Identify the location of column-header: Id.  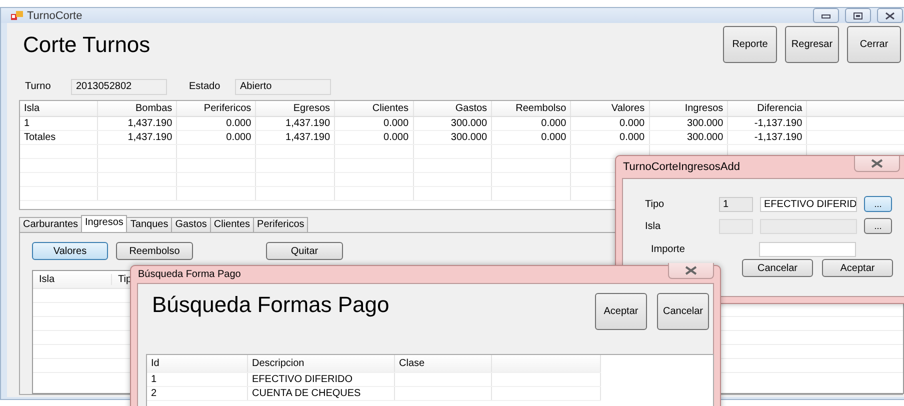
(197, 363).